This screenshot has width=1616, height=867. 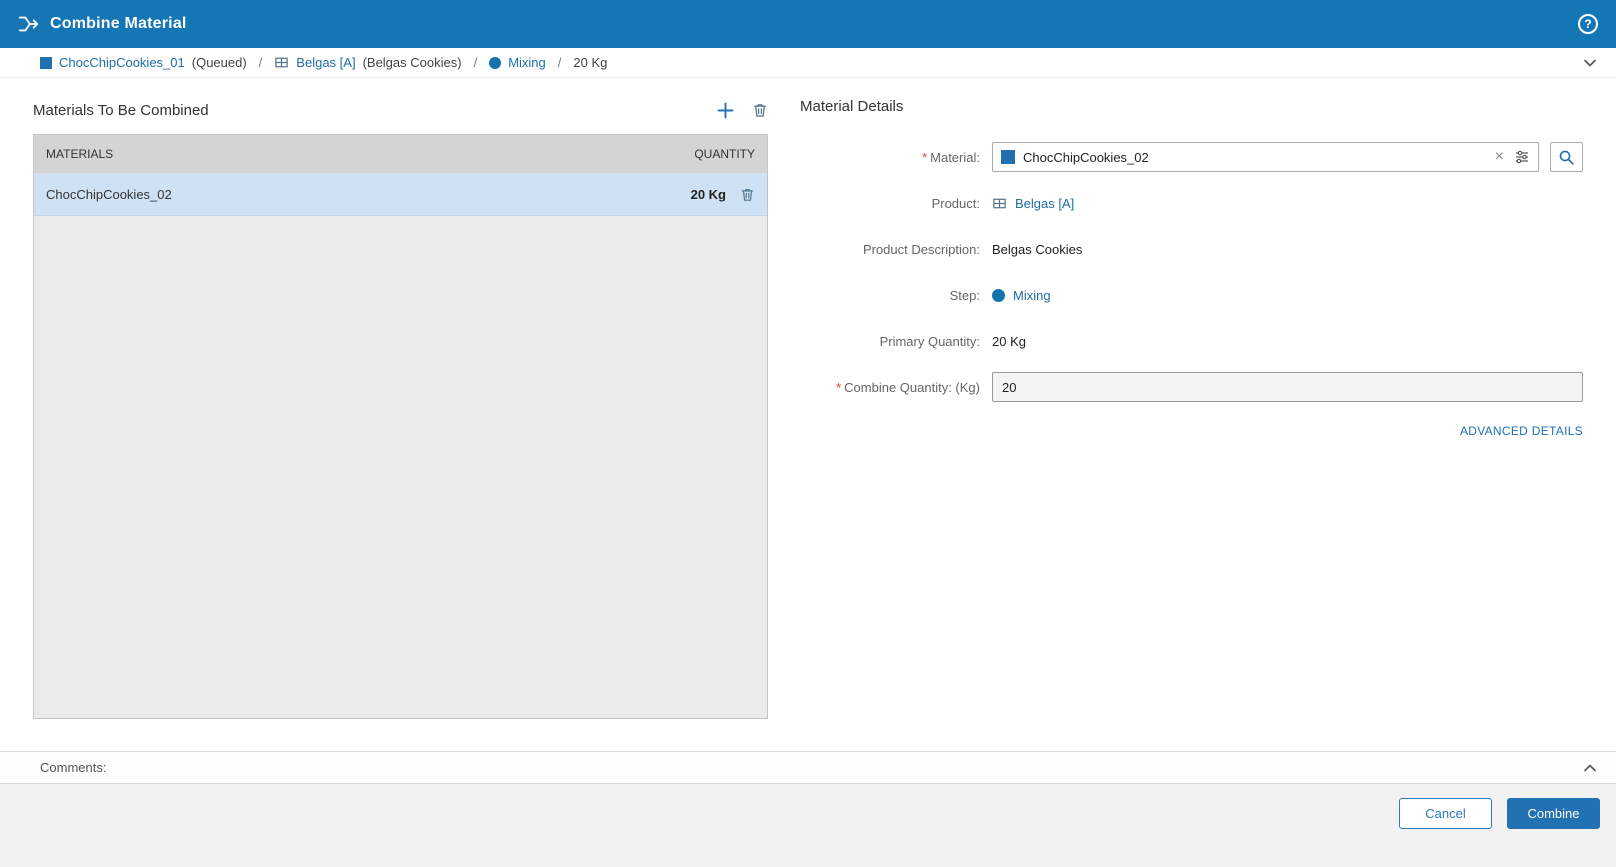 What do you see at coordinates (1588, 24) in the screenshot?
I see `help-icon: ?` at bounding box center [1588, 24].